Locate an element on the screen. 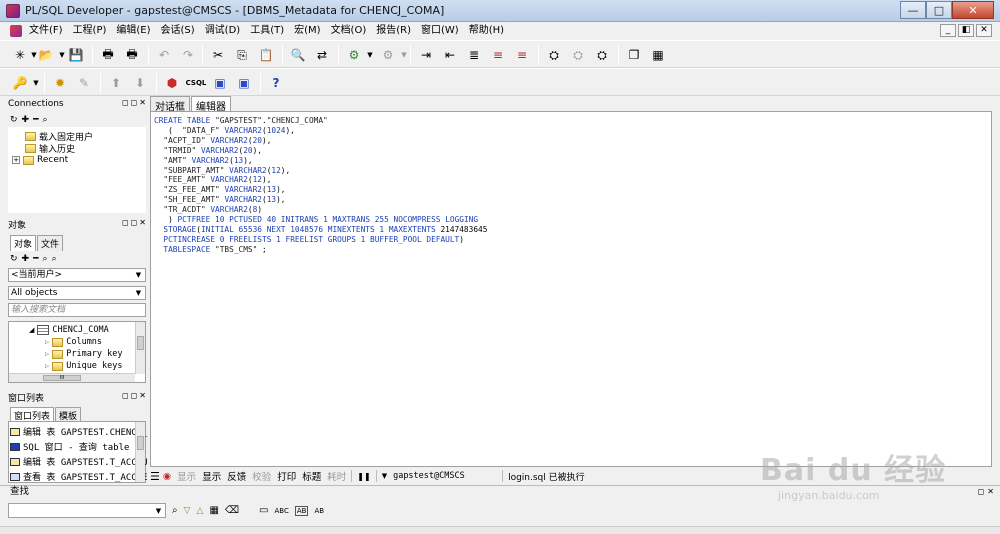 The width and height of the screenshot is (1000, 534). stop-icon: ✎ is located at coordinates (84, 83).